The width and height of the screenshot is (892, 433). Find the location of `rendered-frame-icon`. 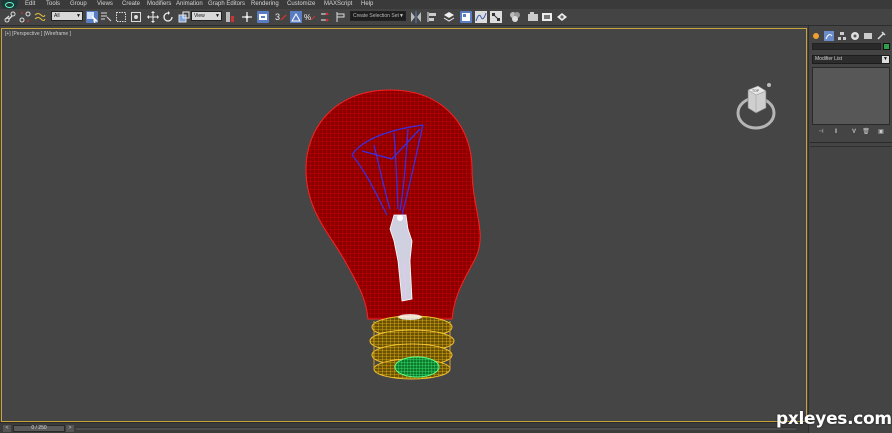

rendered-frame-icon is located at coordinates (547, 17).